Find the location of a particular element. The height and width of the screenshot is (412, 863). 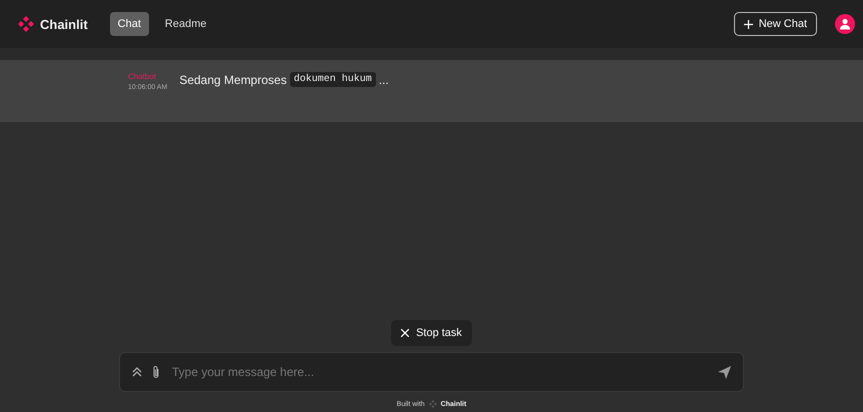

inline-code: dokumen hukum is located at coordinates (333, 79).